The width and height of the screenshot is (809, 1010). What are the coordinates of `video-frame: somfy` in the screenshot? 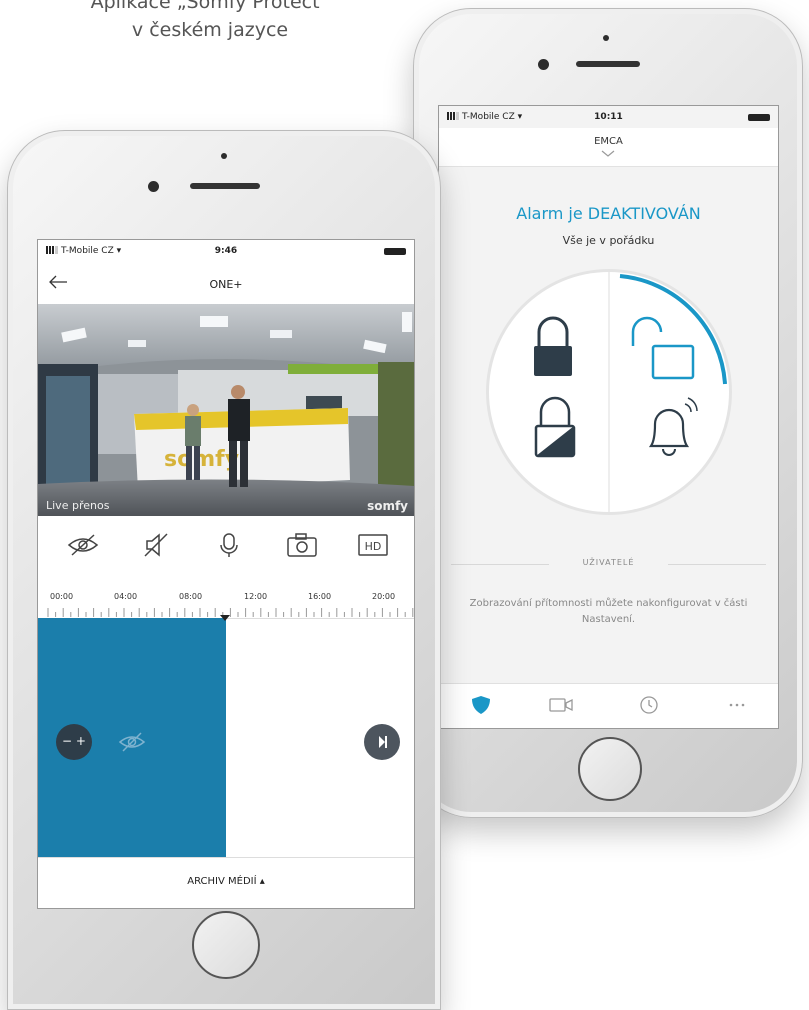 It's located at (226, 410).